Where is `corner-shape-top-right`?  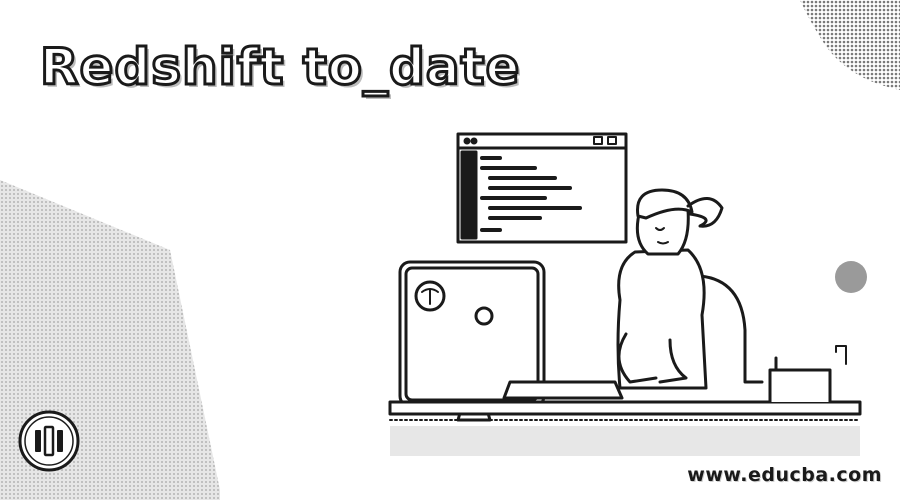
corner-shape-top-right is located at coordinates (850, 45).